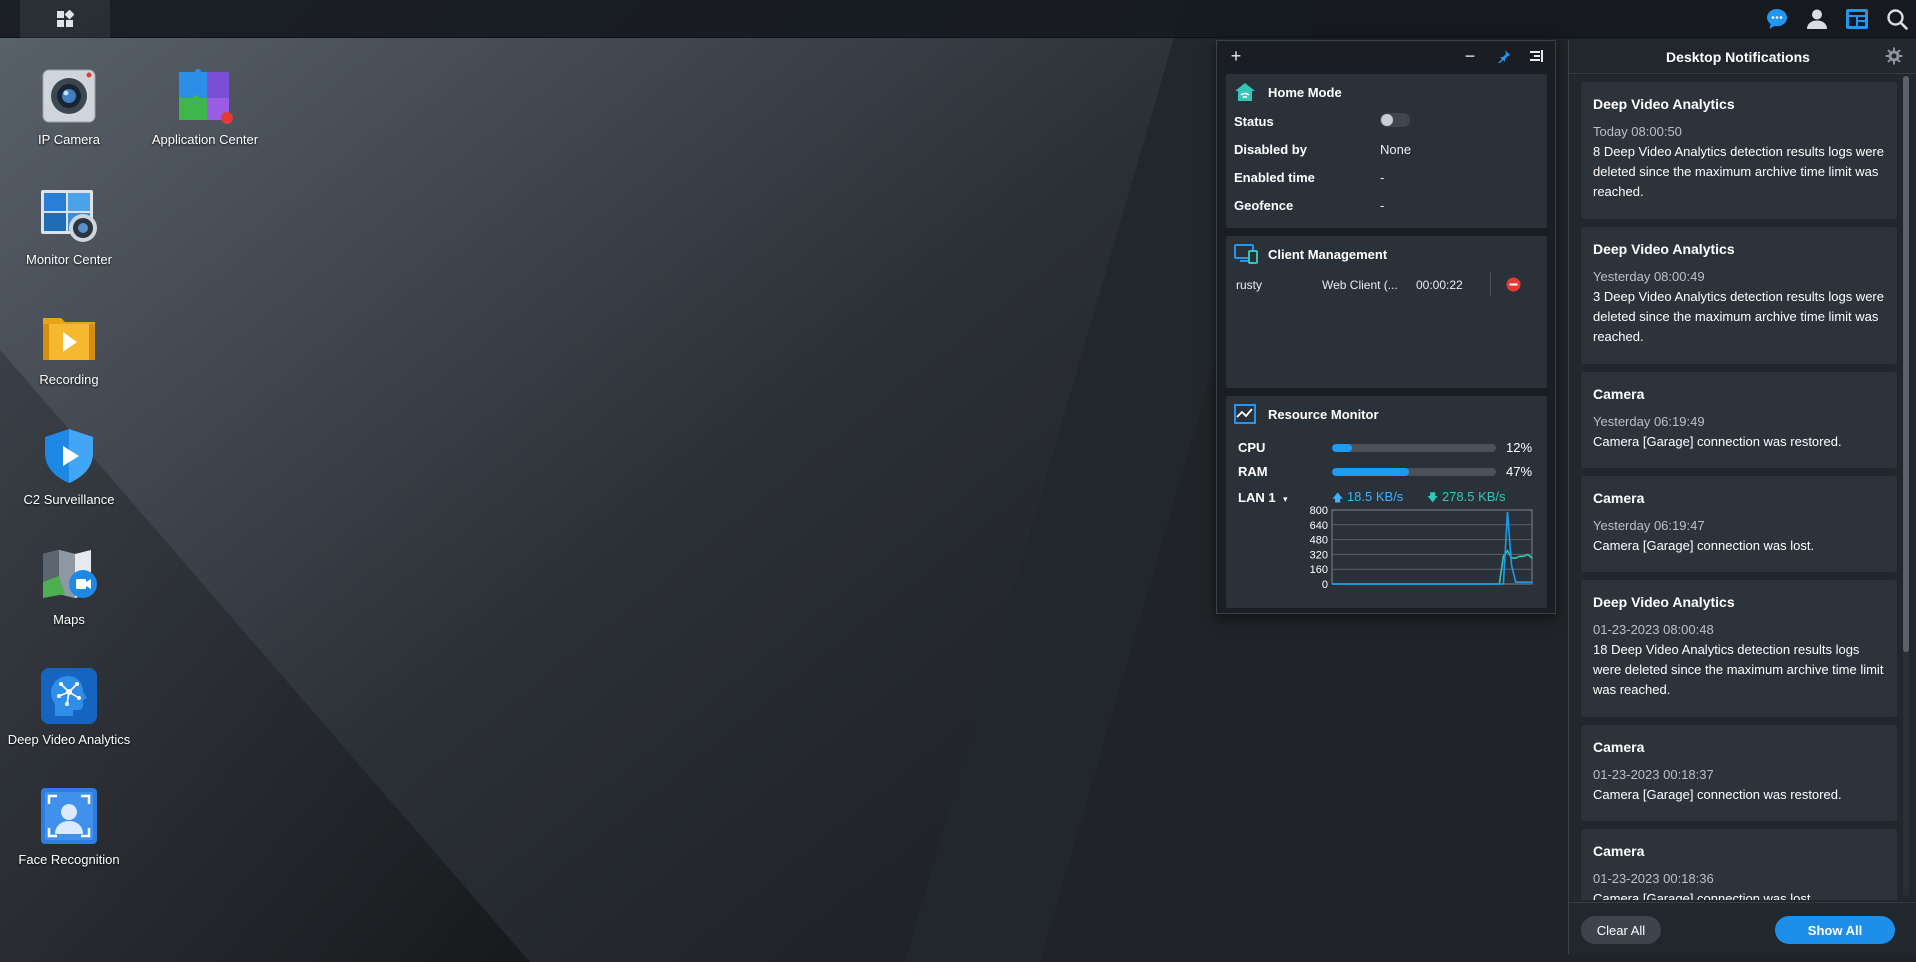 The height and width of the screenshot is (962, 1916). Describe the element at coordinates (69, 456) in the screenshot. I see `c2-shield-icon` at that location.